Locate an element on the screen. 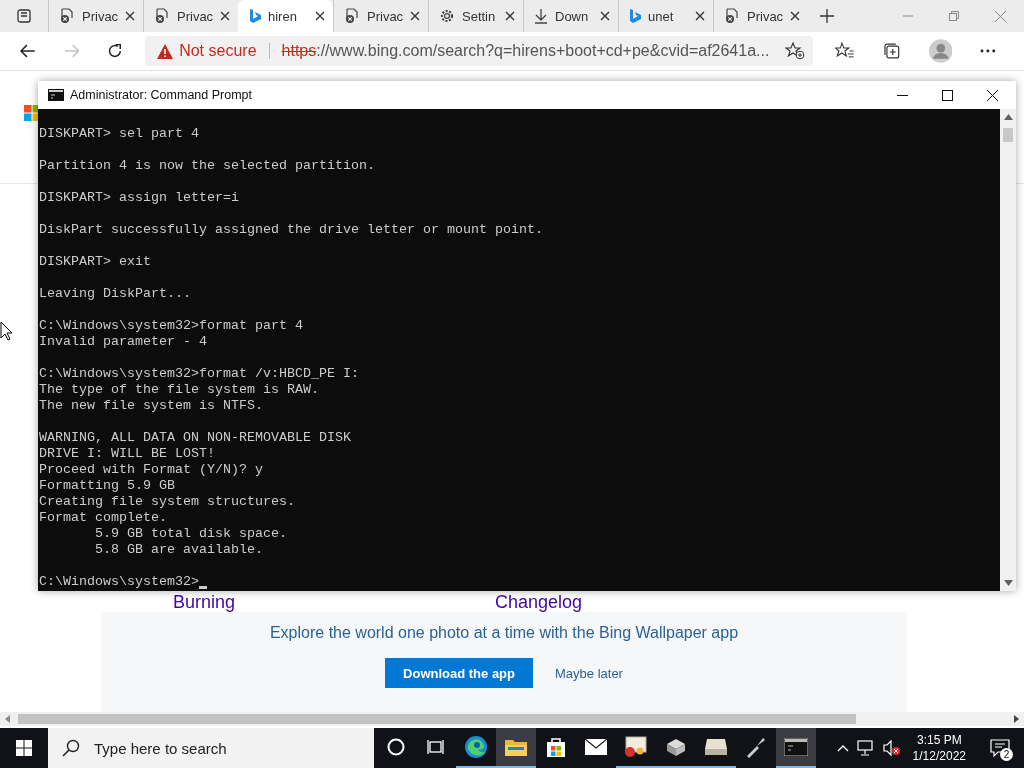  console-line: 5.9 GB total disk space. is located at coordinates (190, 534).